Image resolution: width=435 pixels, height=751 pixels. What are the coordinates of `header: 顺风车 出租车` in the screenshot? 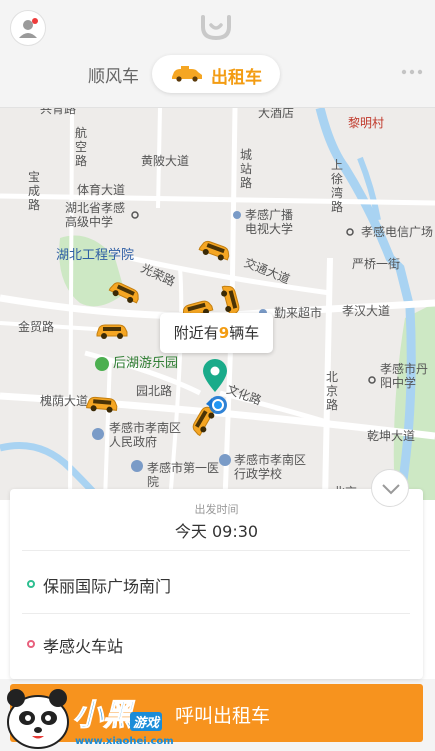 It's located at (217, 54).